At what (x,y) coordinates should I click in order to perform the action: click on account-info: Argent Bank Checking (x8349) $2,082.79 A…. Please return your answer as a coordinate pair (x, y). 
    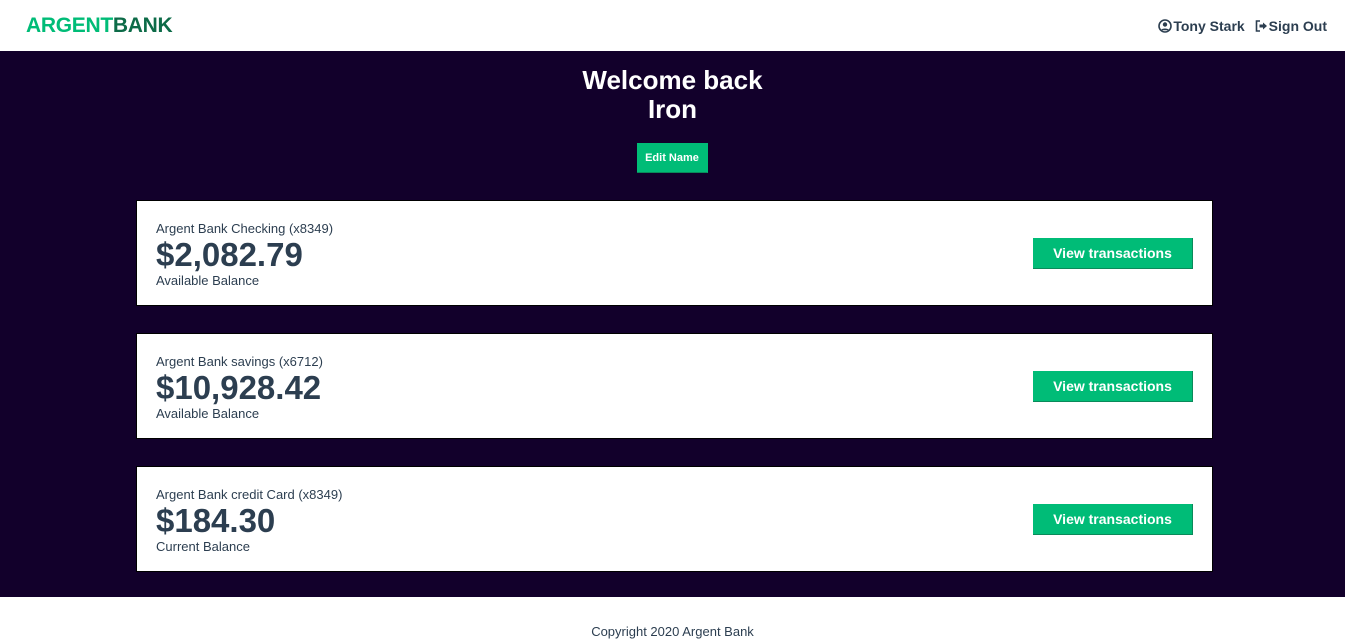
    Looking at the image, I should click on (244, 253).